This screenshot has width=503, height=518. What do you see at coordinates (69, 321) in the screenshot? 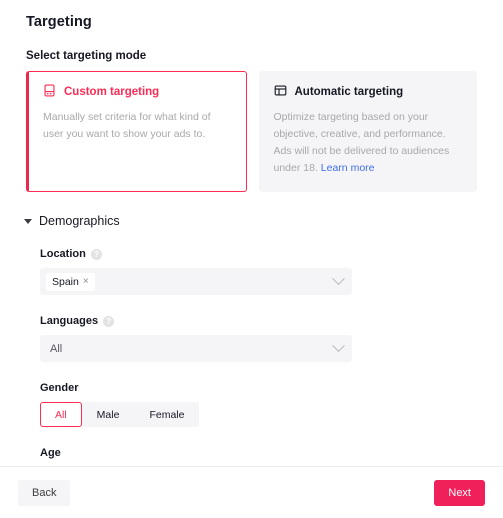
I see `languages-label: Languages` at bounding box center [69, 321].